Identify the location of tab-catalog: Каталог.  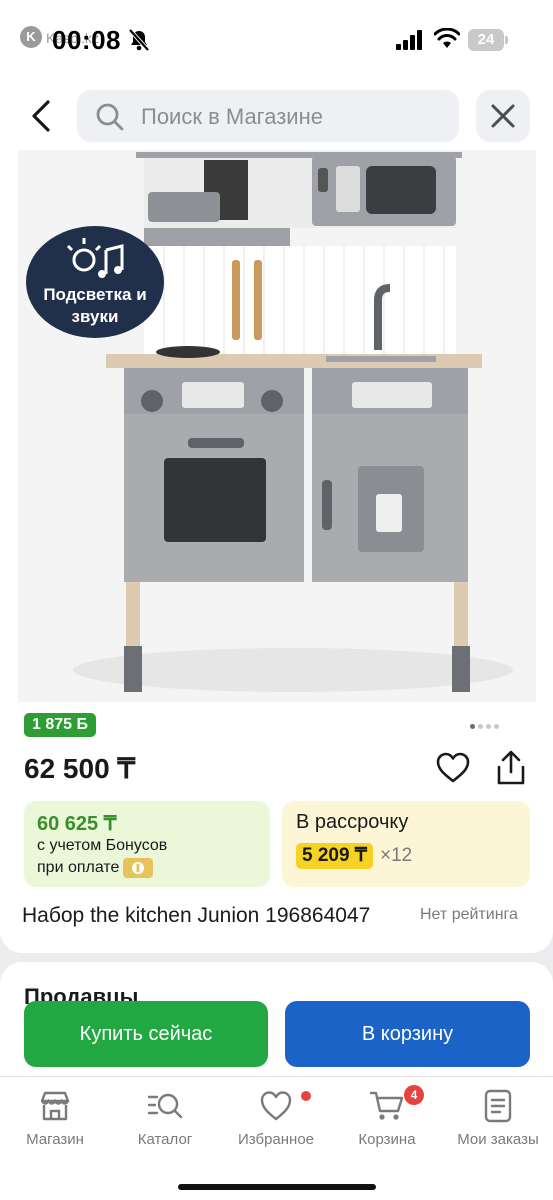
(165, 1118).